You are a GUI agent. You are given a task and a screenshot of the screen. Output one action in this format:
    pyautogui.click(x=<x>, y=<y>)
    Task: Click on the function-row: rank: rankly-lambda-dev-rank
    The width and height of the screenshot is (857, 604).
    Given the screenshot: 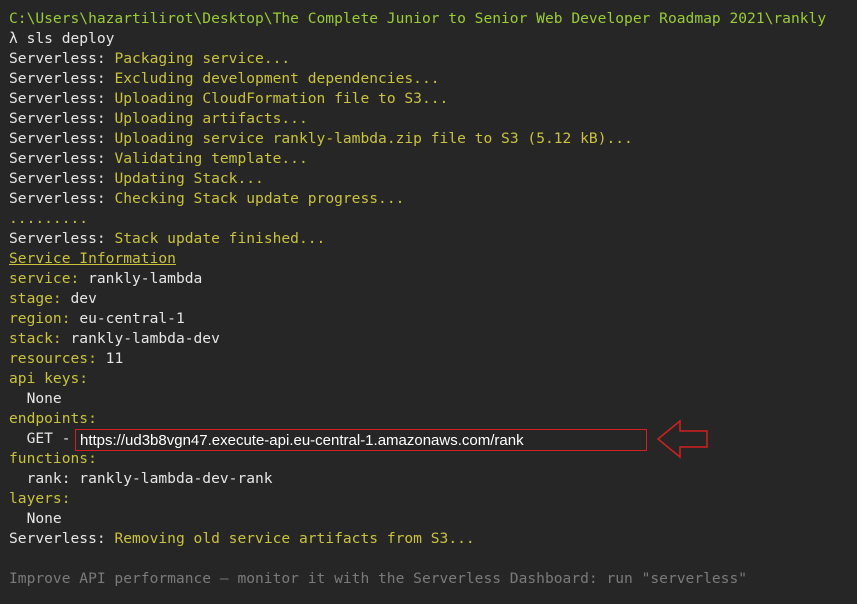 What is the action you would take?
    pyautogui.click(x=432, y=479)
    